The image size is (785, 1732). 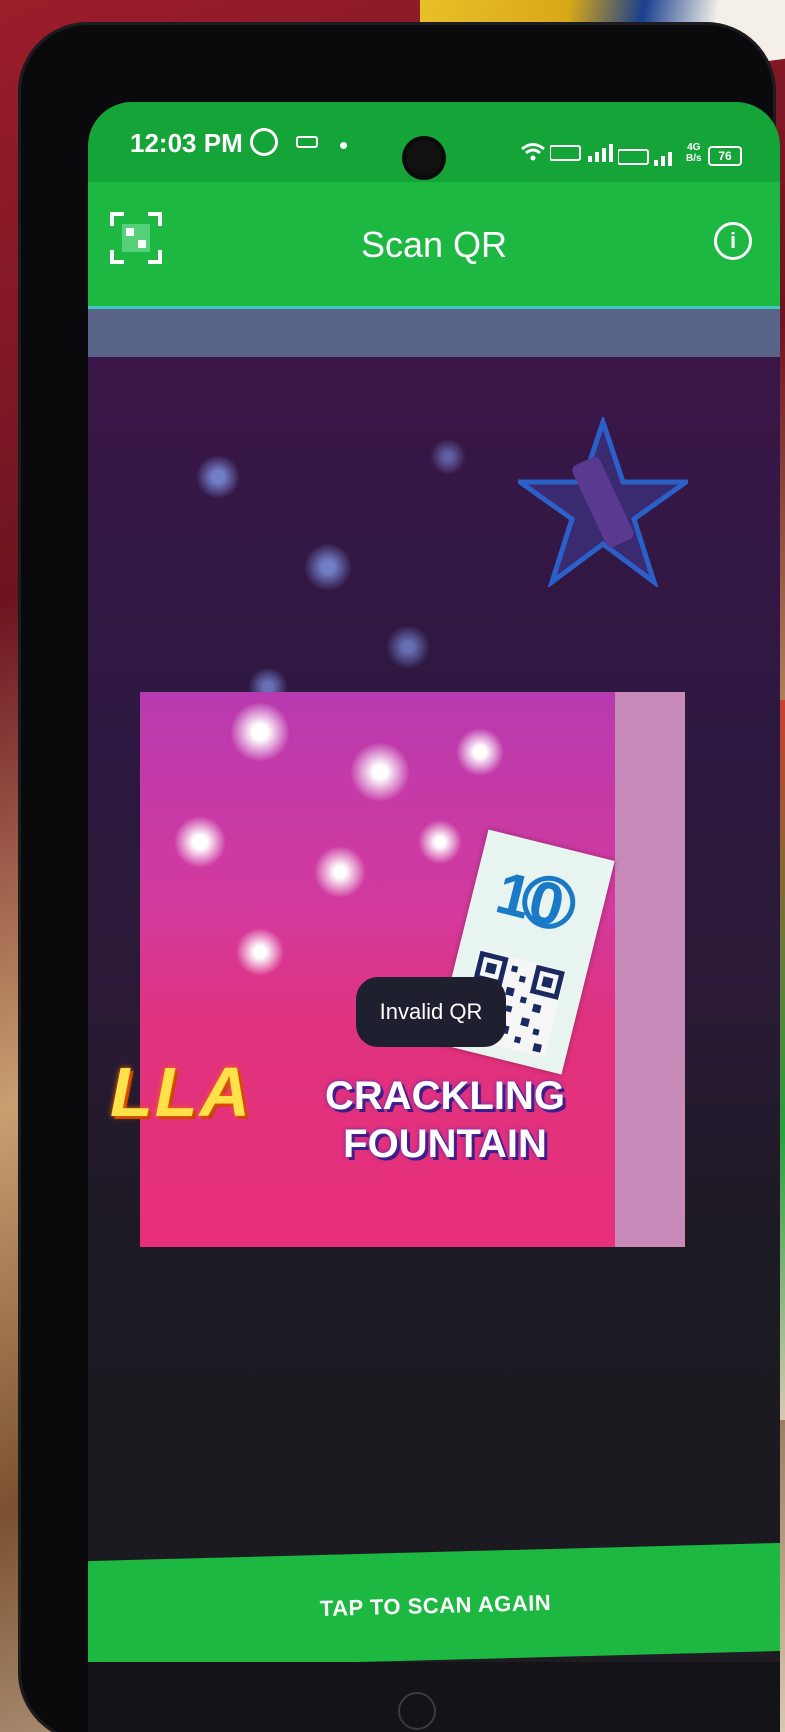 I want to click on whatsapp-icon, so click(x=264, y=142).